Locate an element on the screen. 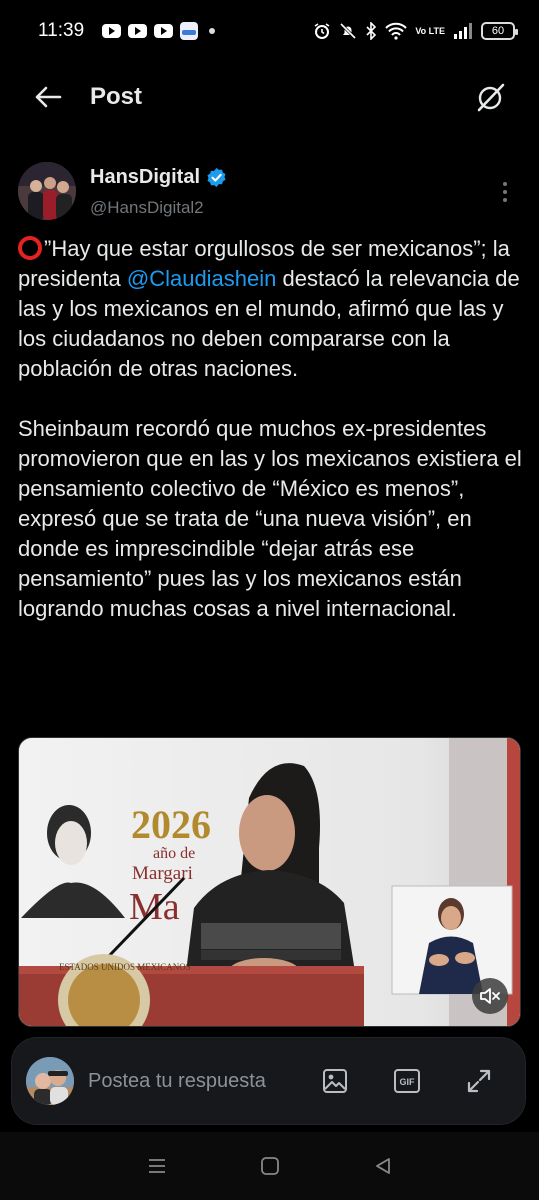 Image resolution: width=539 pixels, height=1200 pixels. volume-muted-icon is located at coordinates (490, 996).